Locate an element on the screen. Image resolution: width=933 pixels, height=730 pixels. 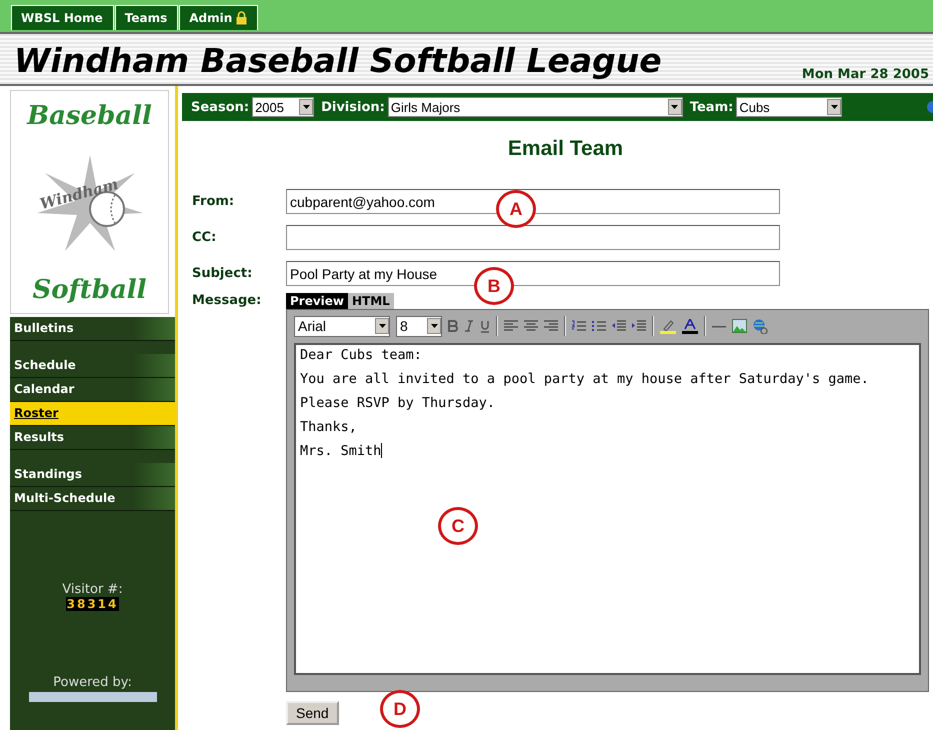
message-line: Dear Cubs team: is located at coordinates (361, 355).